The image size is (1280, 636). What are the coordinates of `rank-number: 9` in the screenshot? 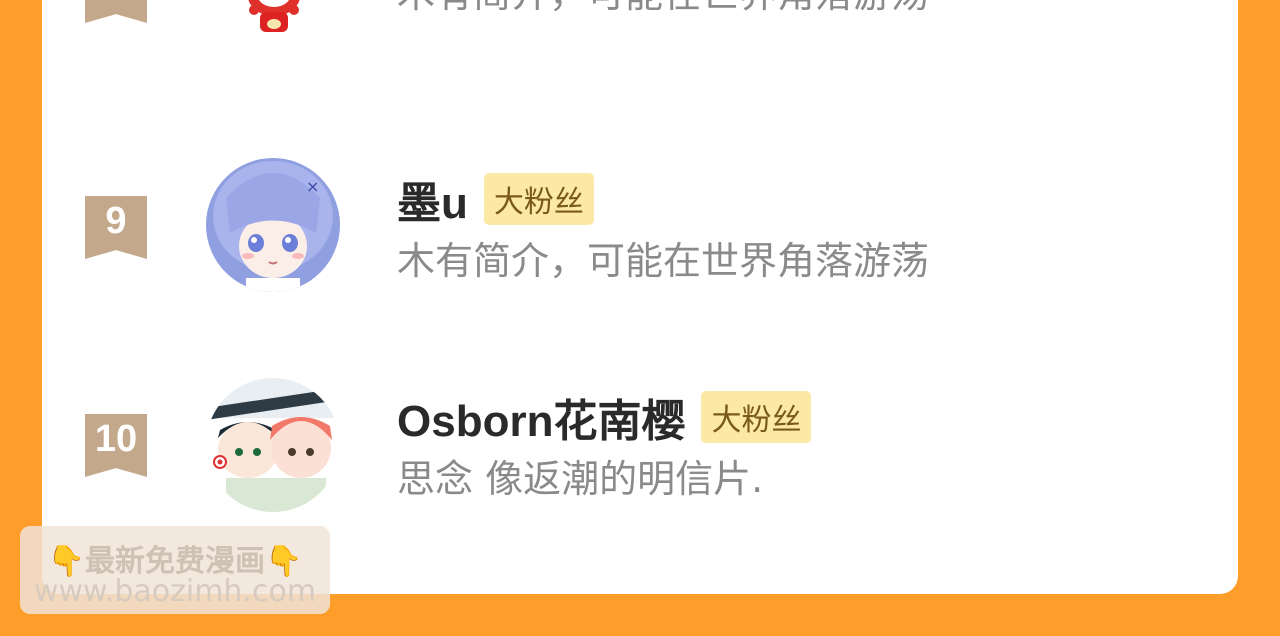 It's located at (116, 221).